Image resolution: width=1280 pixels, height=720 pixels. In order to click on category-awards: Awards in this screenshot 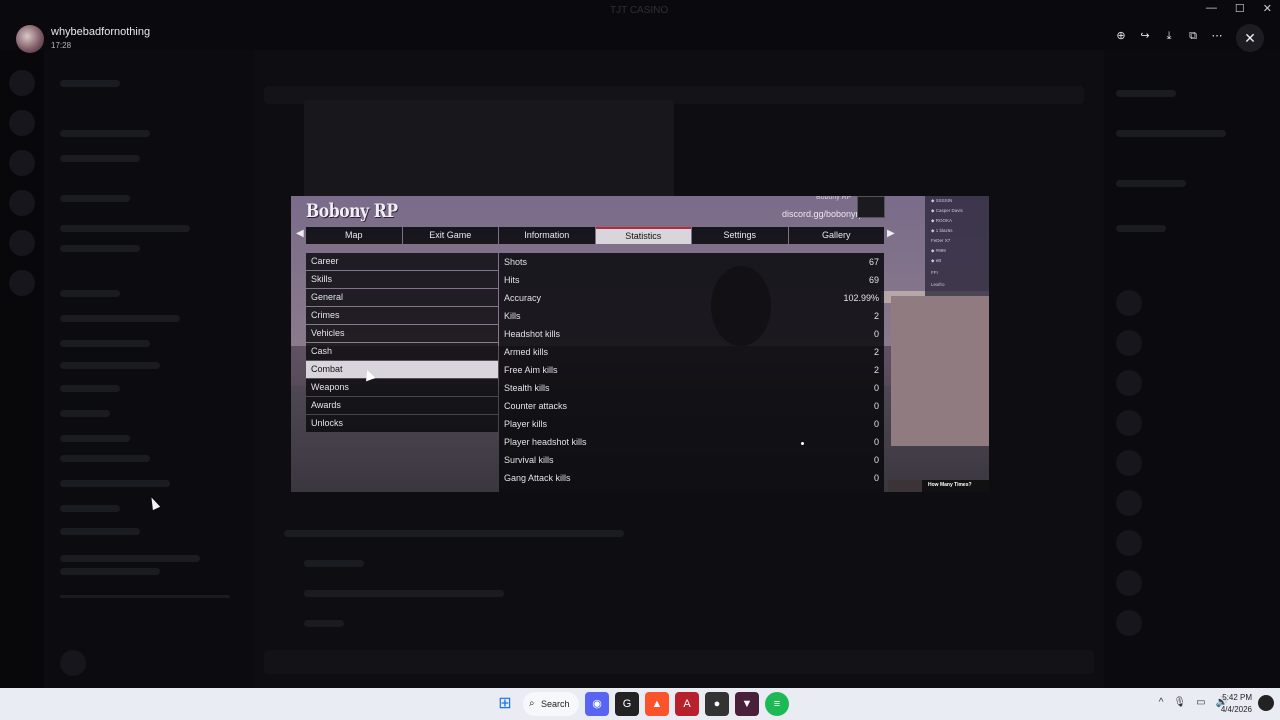, I will do `click(402, 405)`.